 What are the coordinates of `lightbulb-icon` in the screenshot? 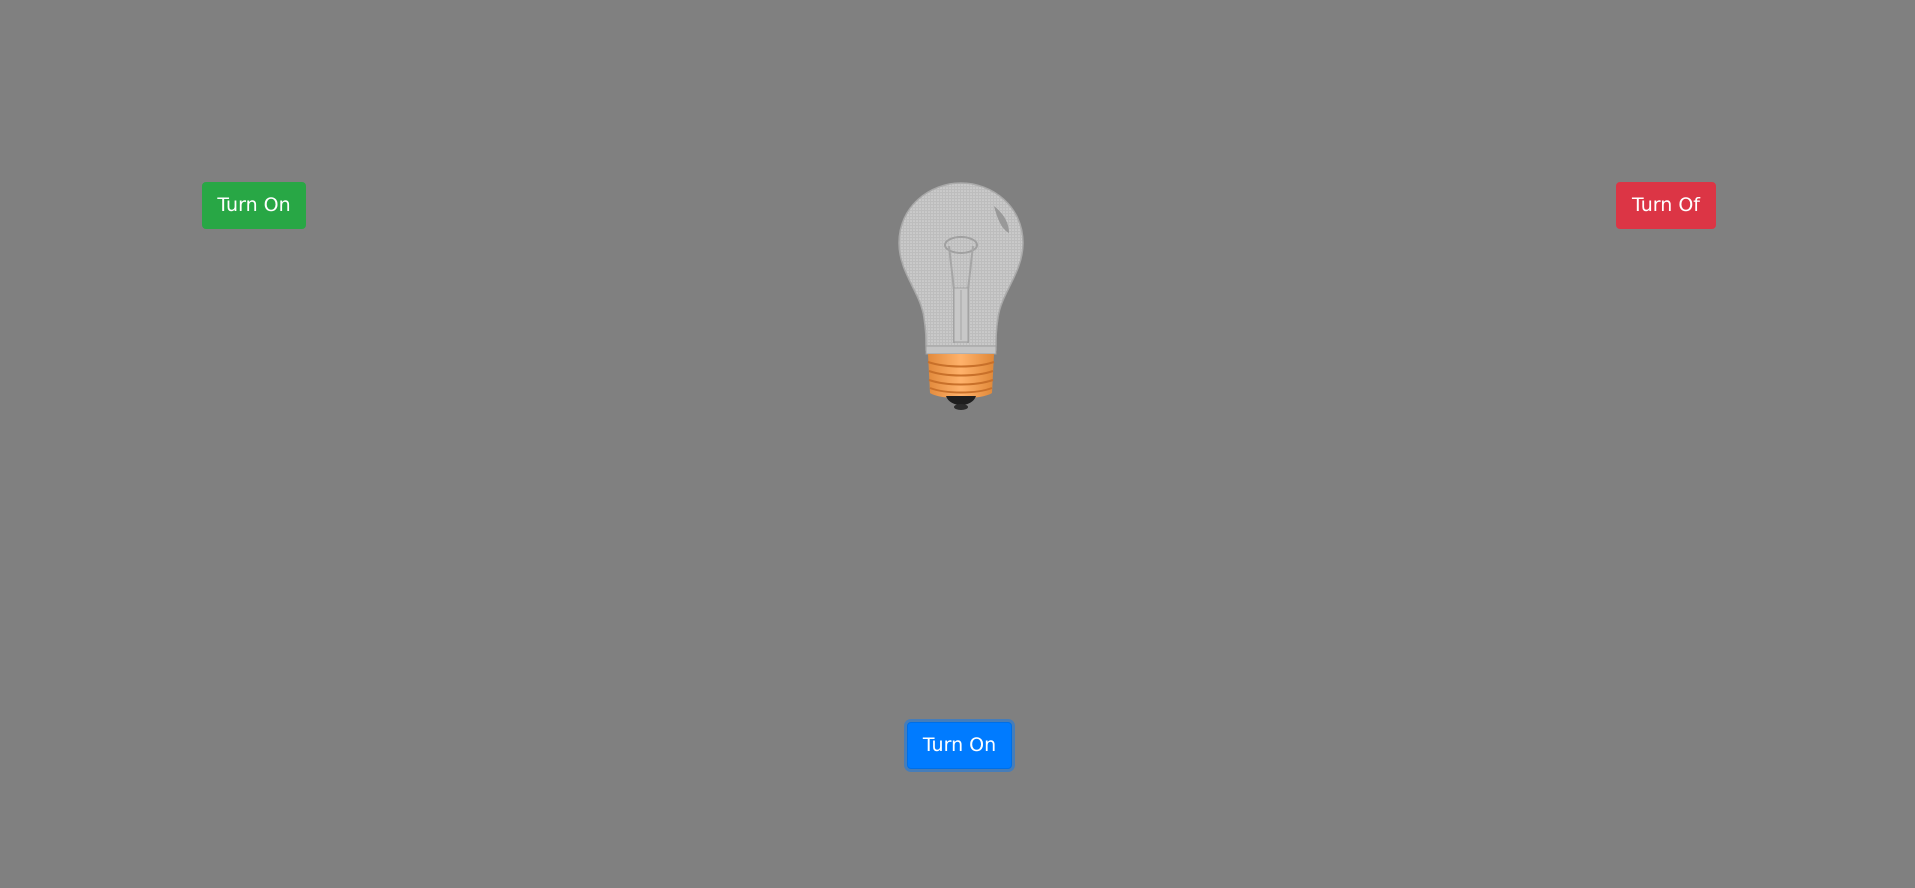 It's located at (961, 296).